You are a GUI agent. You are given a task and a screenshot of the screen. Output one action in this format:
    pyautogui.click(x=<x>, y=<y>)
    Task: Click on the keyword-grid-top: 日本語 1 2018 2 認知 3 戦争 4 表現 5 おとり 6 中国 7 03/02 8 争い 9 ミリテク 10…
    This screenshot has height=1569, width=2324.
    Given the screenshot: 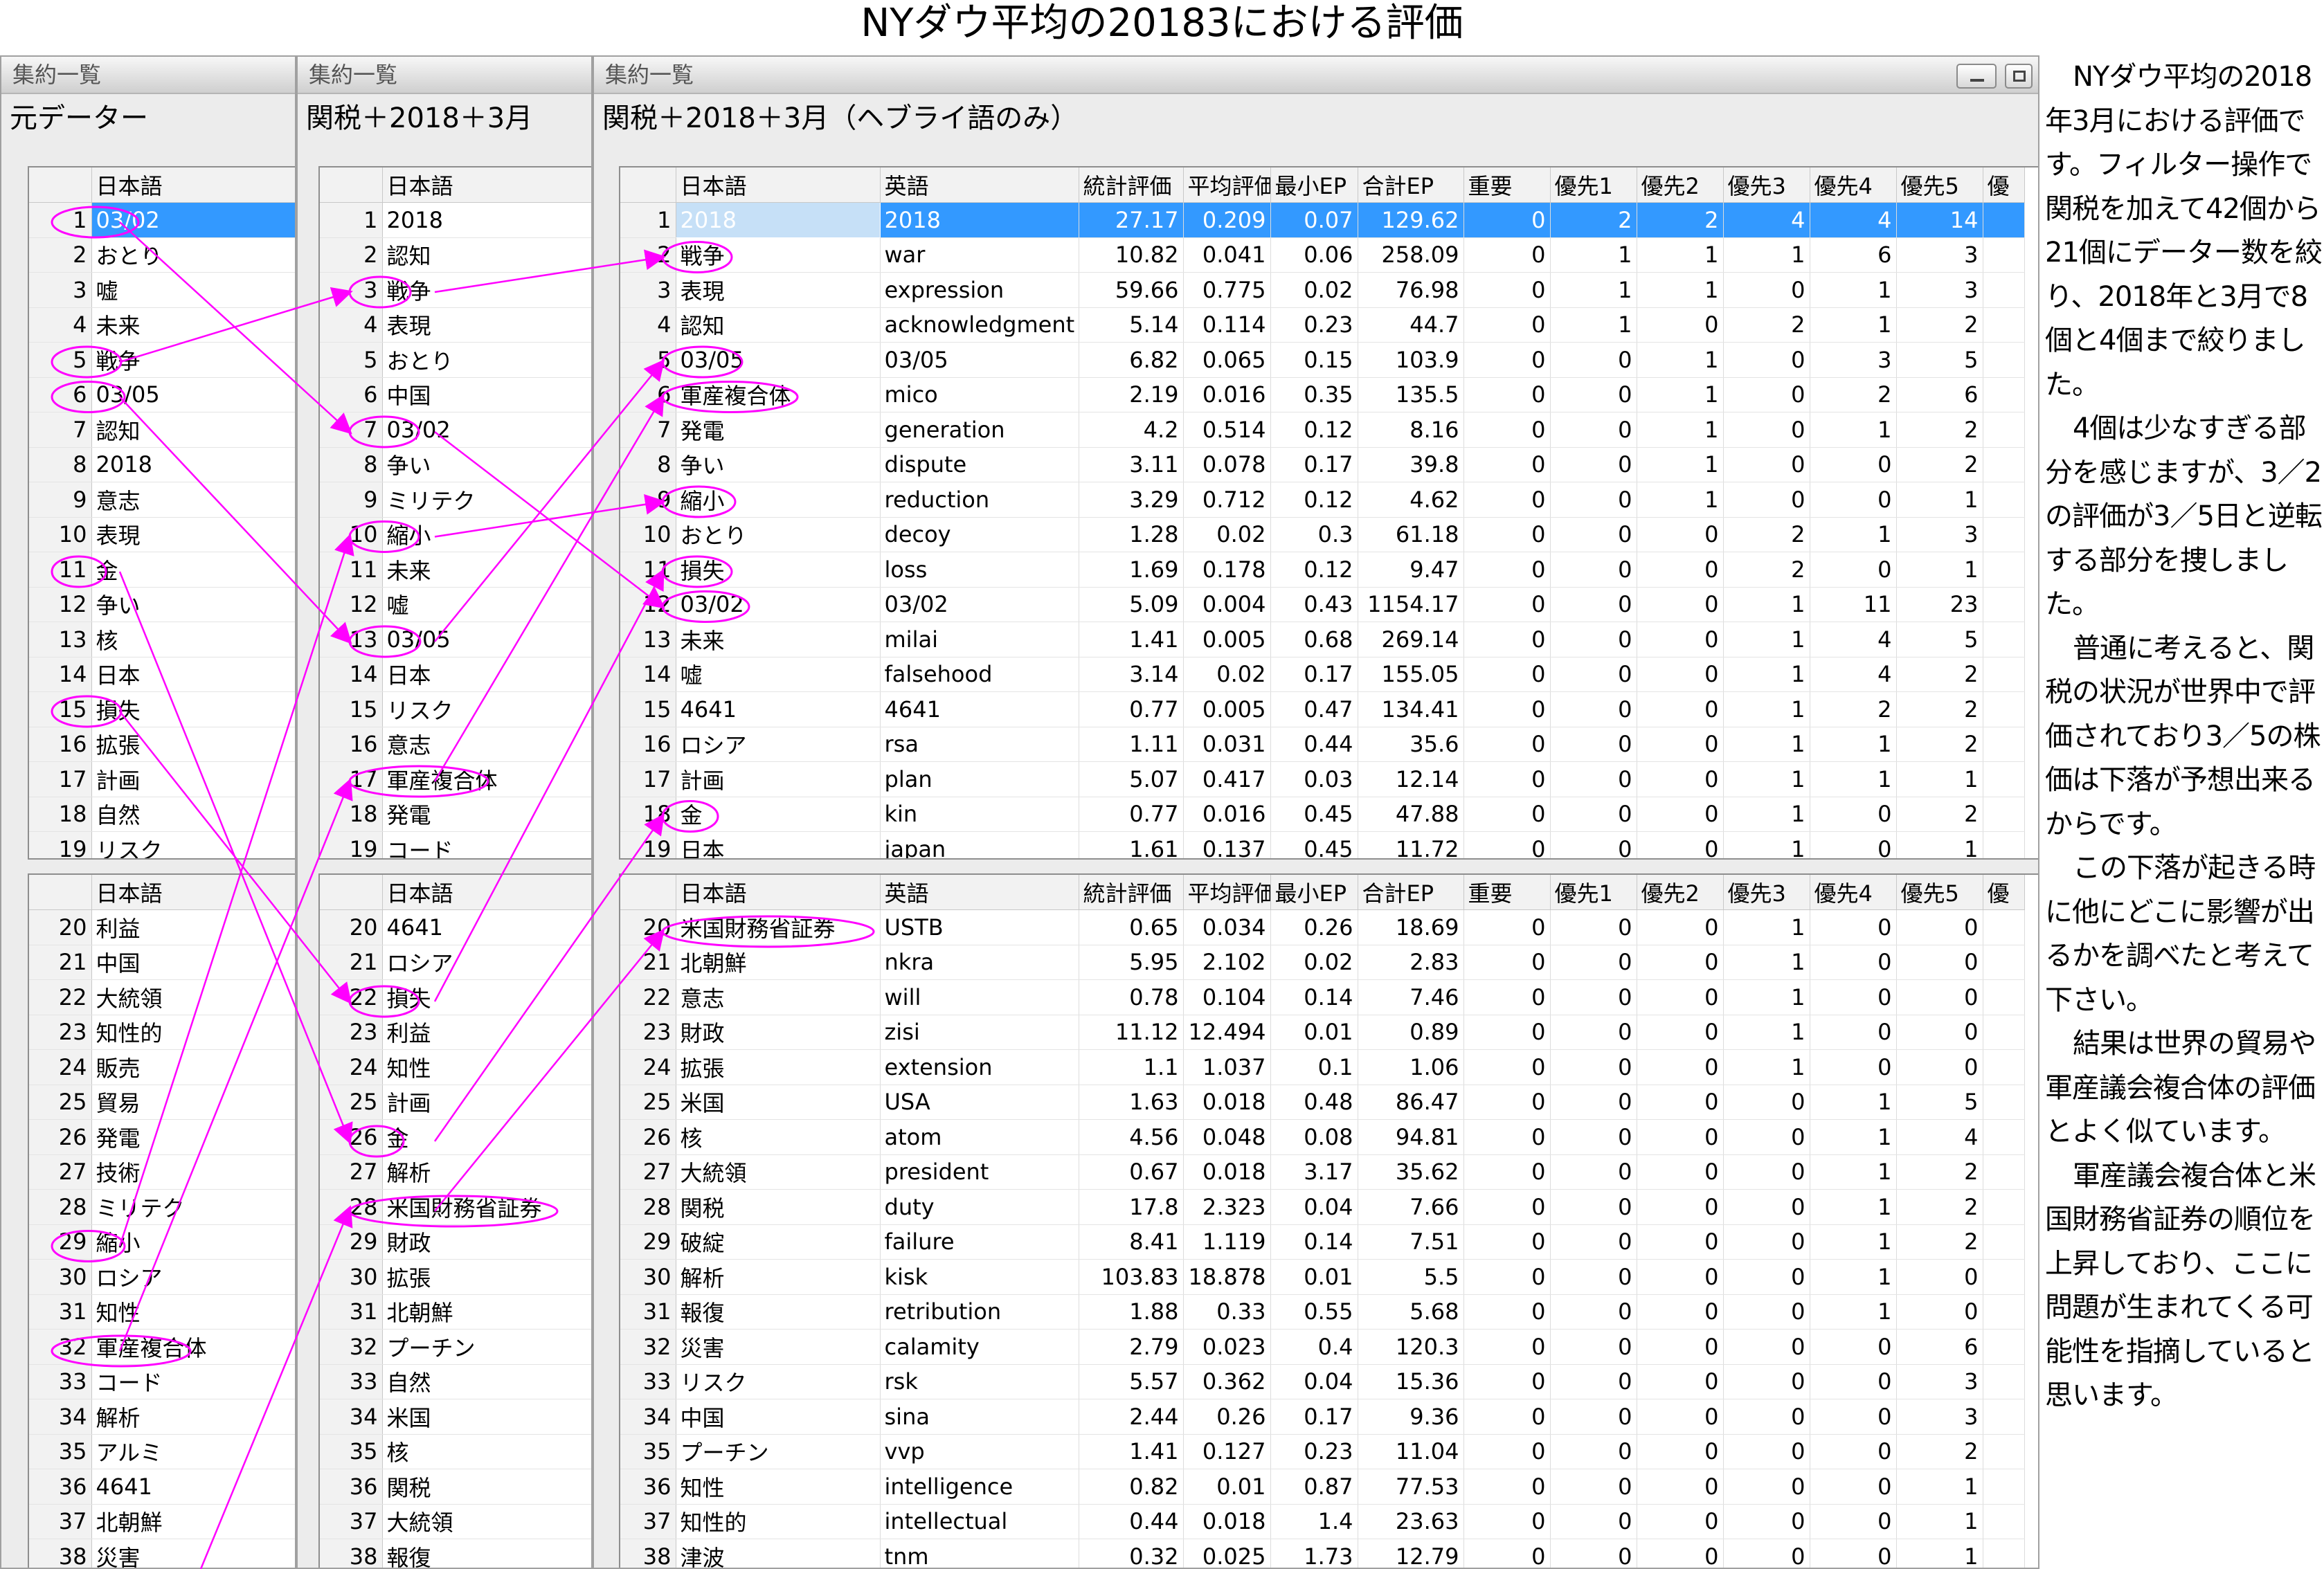 What is the action you would take?
    pyautogui.click(x=454, y=513)
    